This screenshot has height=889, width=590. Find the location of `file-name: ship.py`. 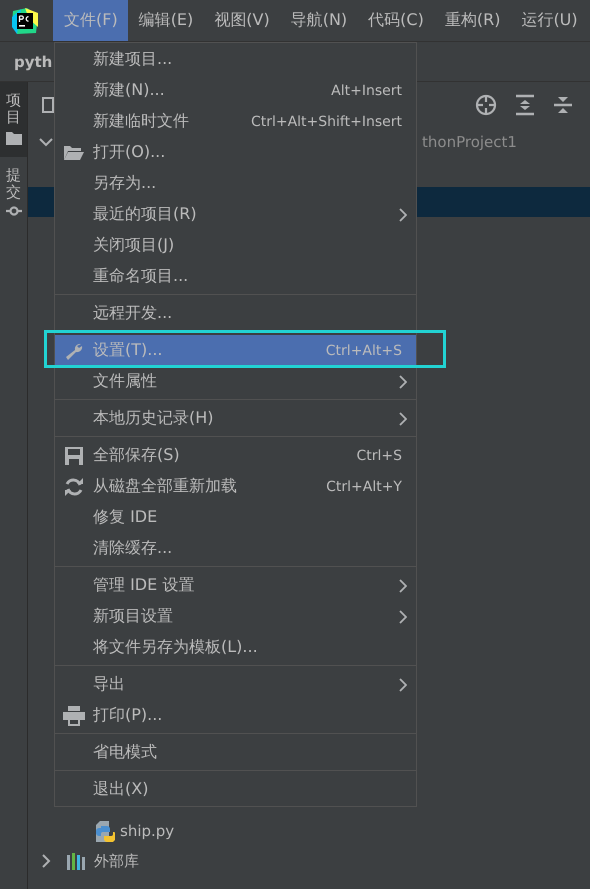

file-name: ship.py is located at coordinates (147, 831).